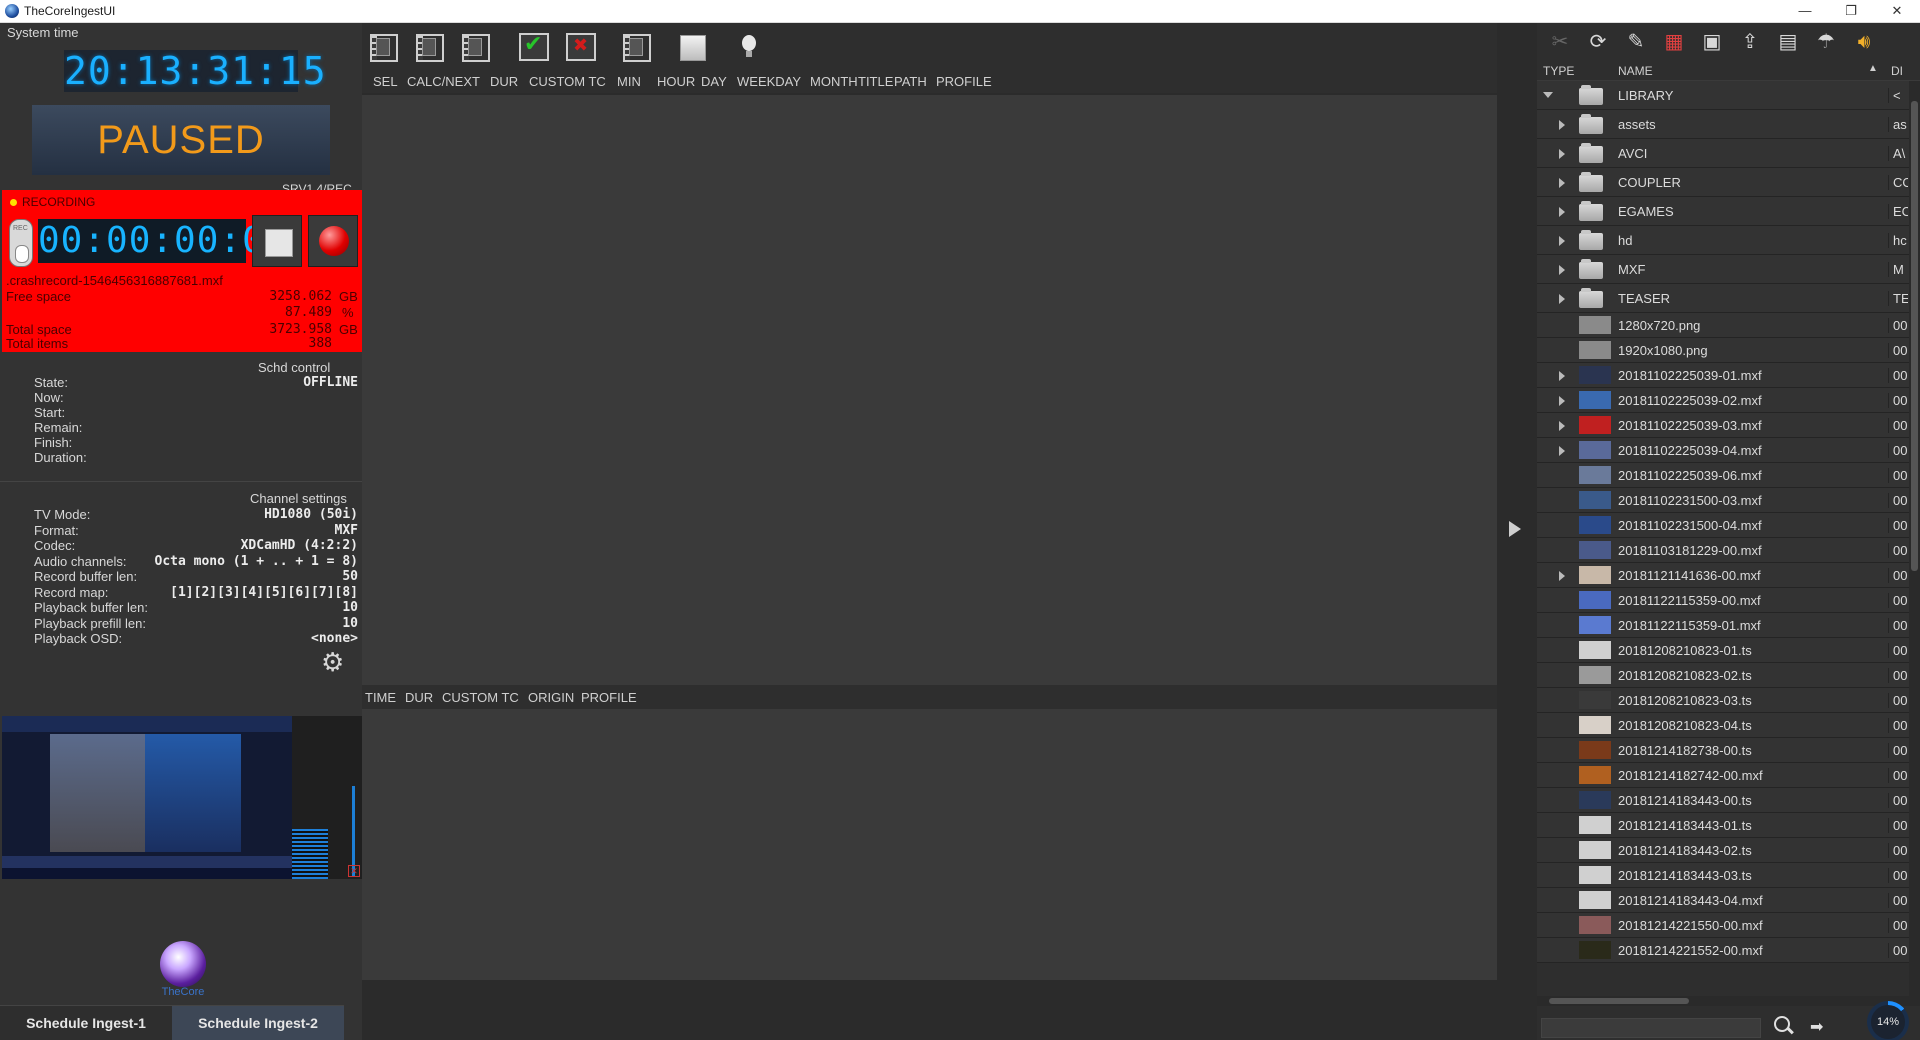 The width and height of the screenshot is (1920, 1040). What do you see at coordinates (1651, 1028) in the screenshot?
I see `library-search-input` at bounding box center [1651, 1028].